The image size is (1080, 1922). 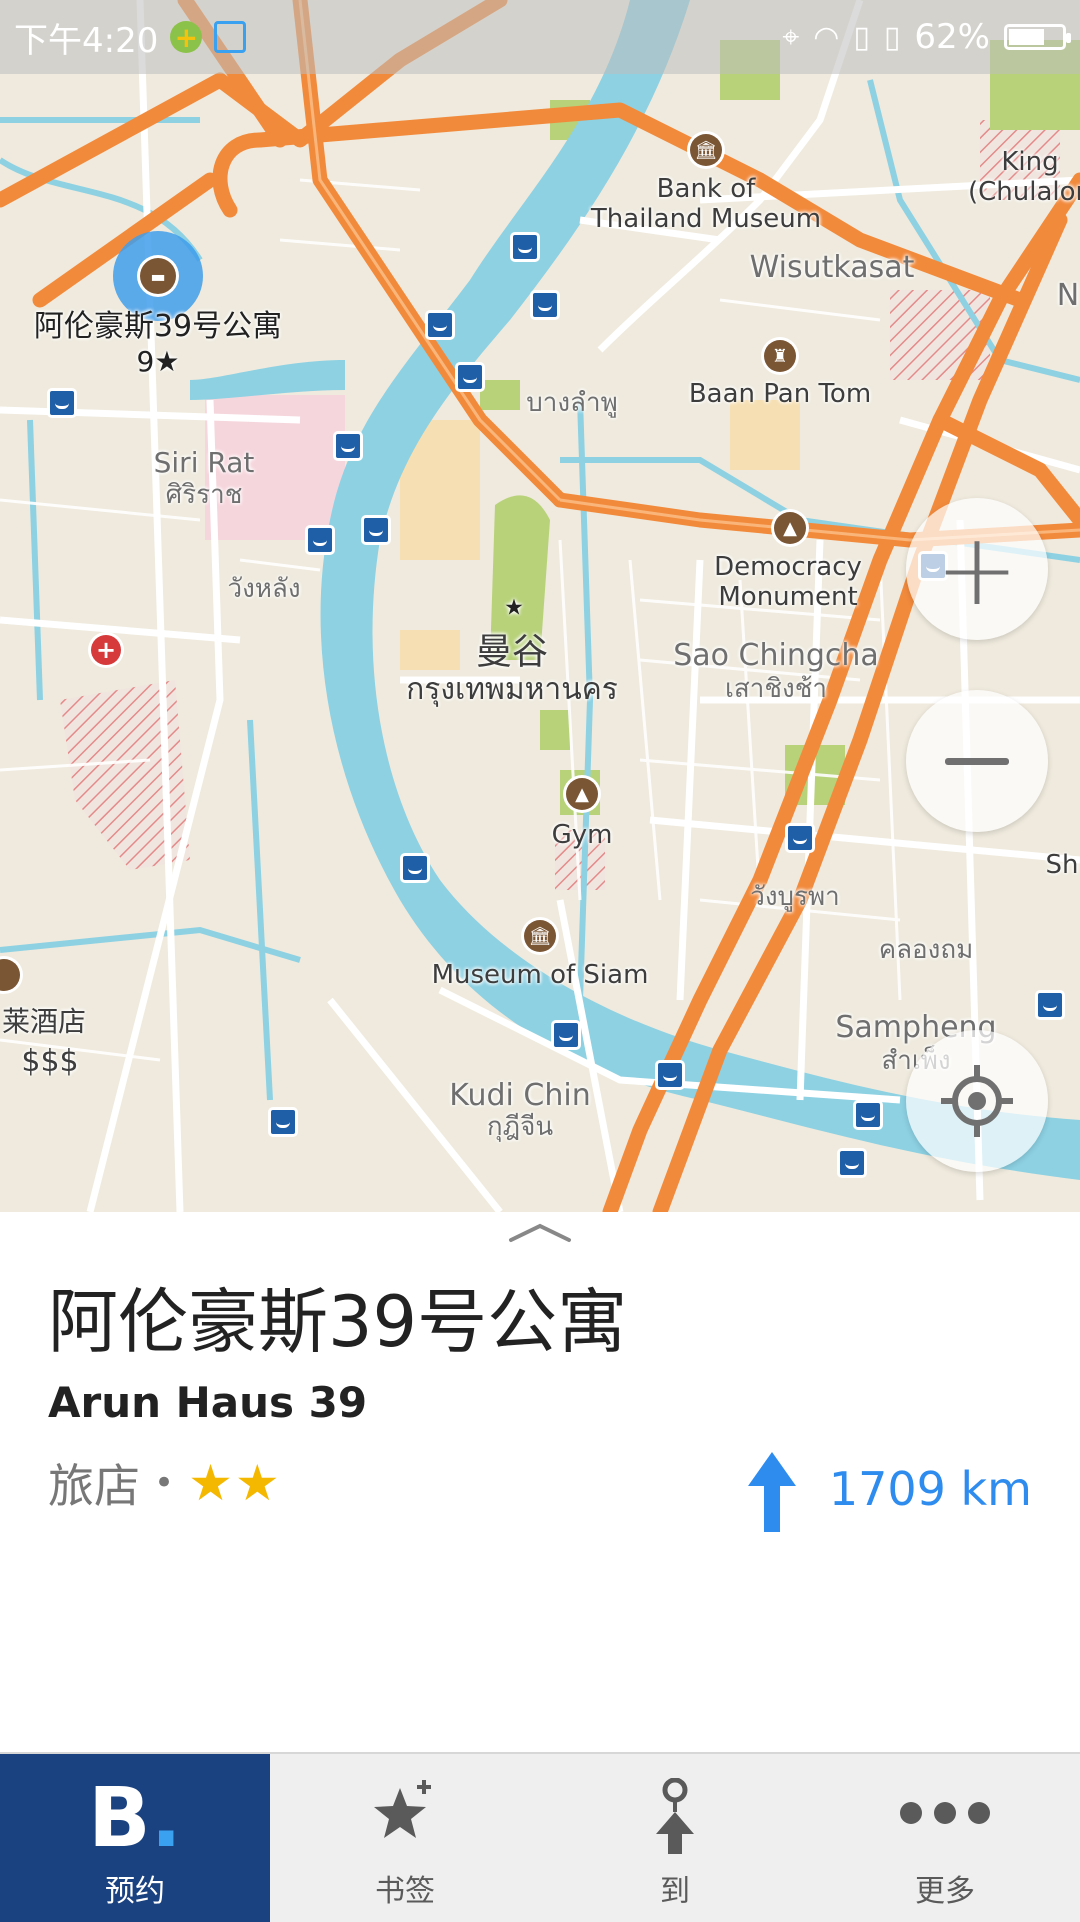 What do you see at coordinates (158, 326) in the screenshot?
I see `selected-place-map-label: 阿伦豪斯39号公寓` at bounding box center [158, 326].